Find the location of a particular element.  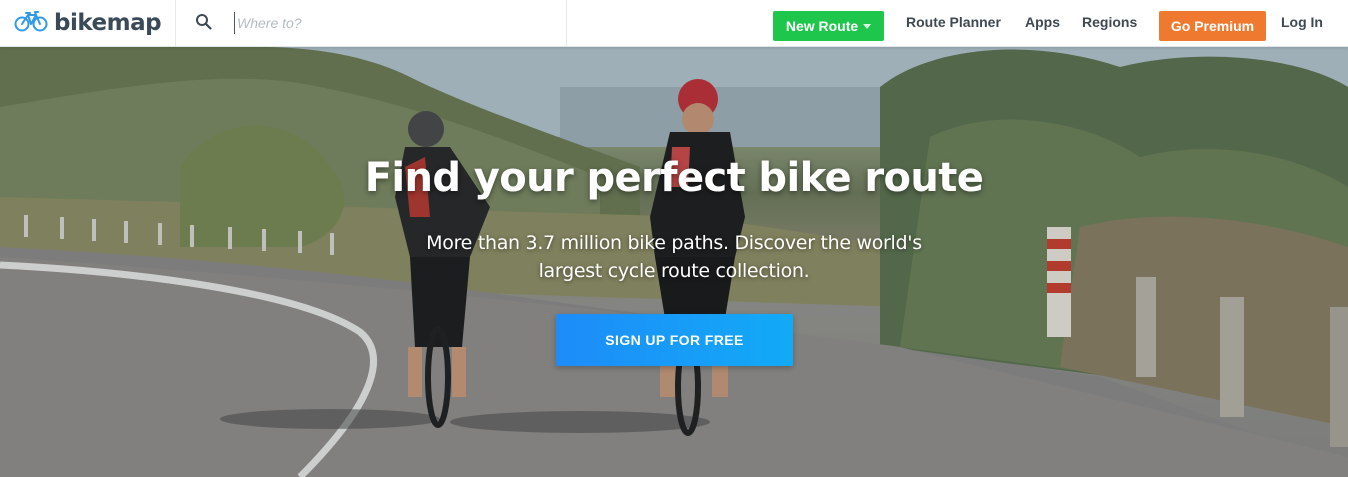

sign-up-button: SIGN UP FOR FREE is located at coordinates (674, 340).